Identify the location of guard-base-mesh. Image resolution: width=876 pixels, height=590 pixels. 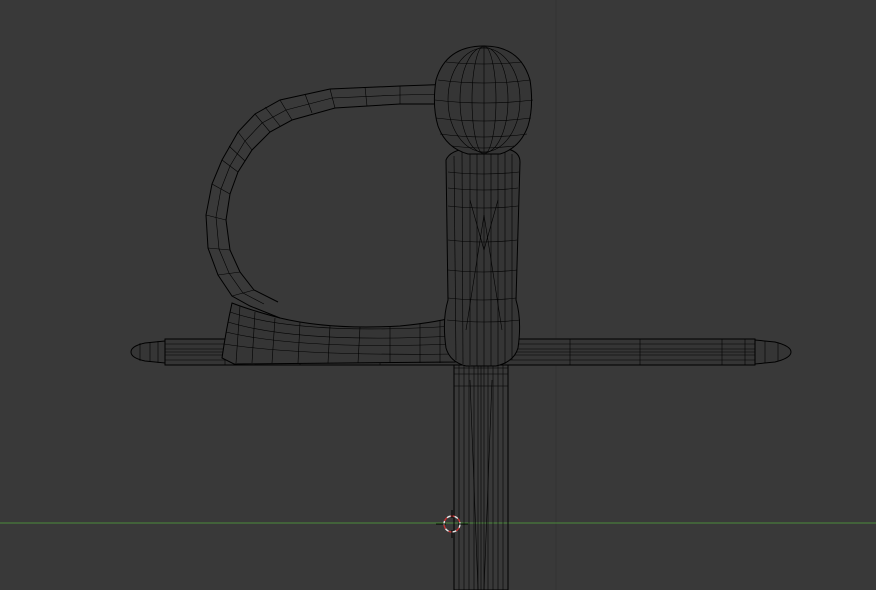
(340, 333).